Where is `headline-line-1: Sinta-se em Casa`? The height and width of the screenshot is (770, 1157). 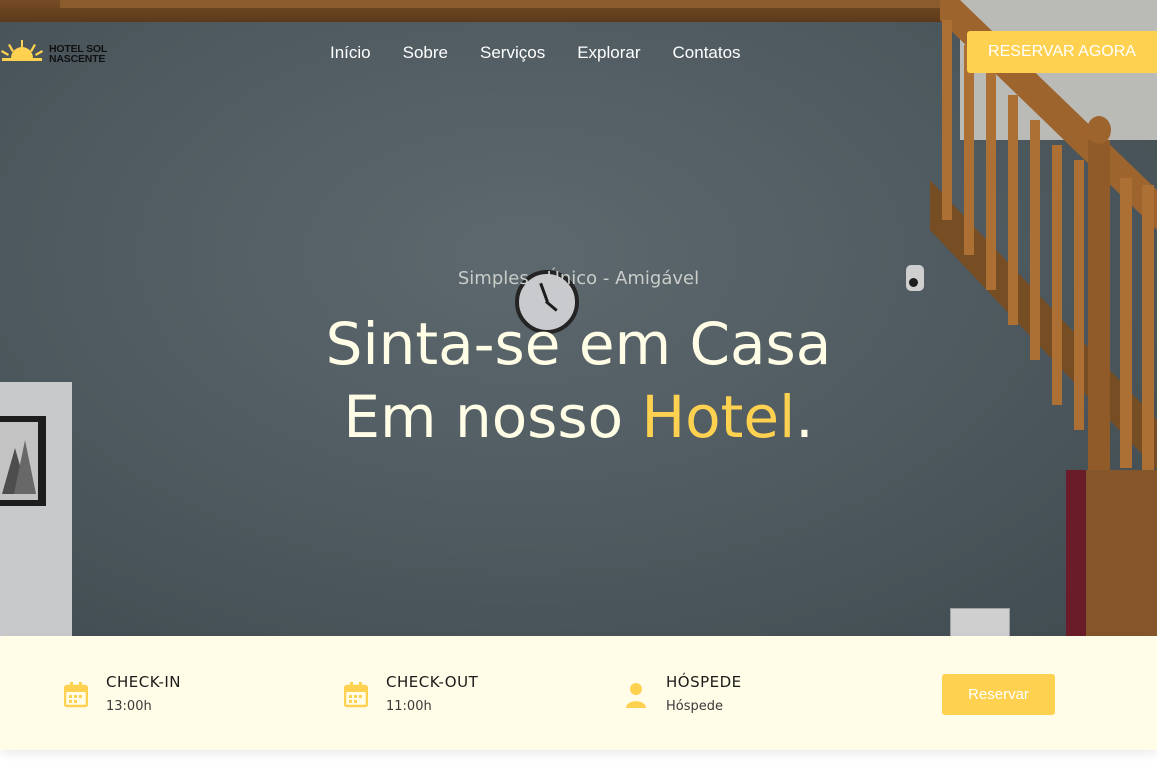 headline-line-1: Sinta-se em Casa is located at coordinates (578, 344).